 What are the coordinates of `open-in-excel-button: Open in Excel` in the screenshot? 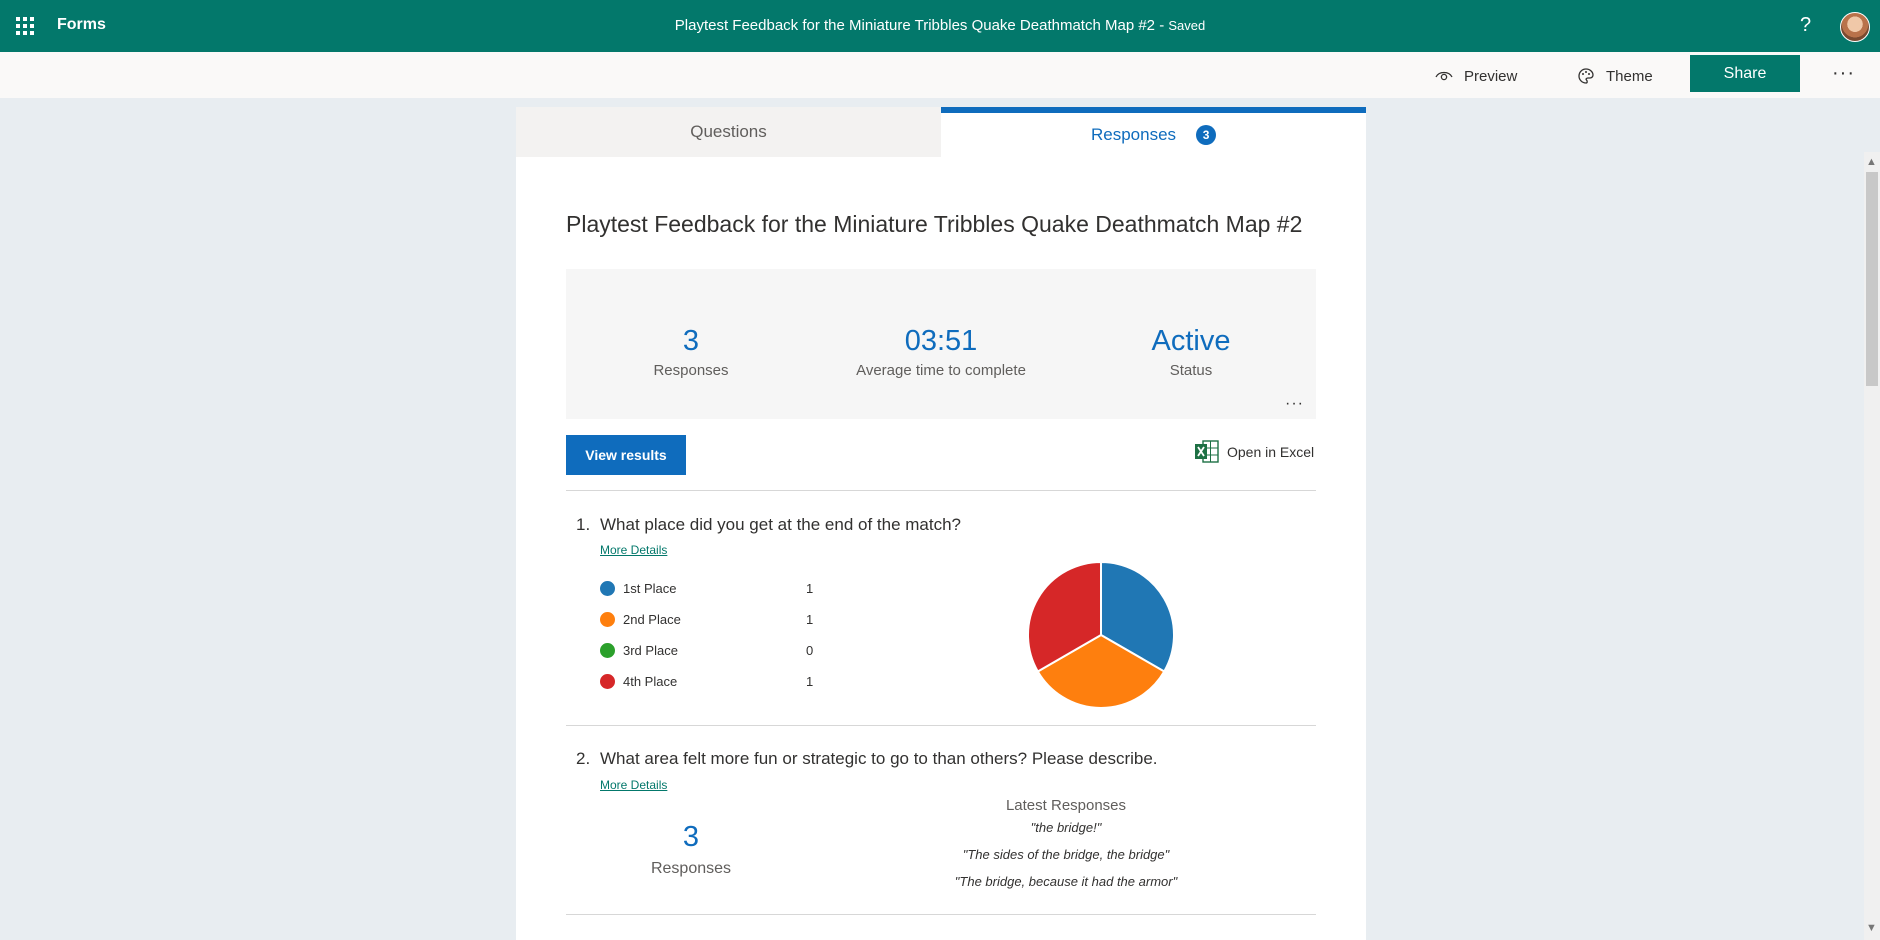 It's located at (1254, 451).